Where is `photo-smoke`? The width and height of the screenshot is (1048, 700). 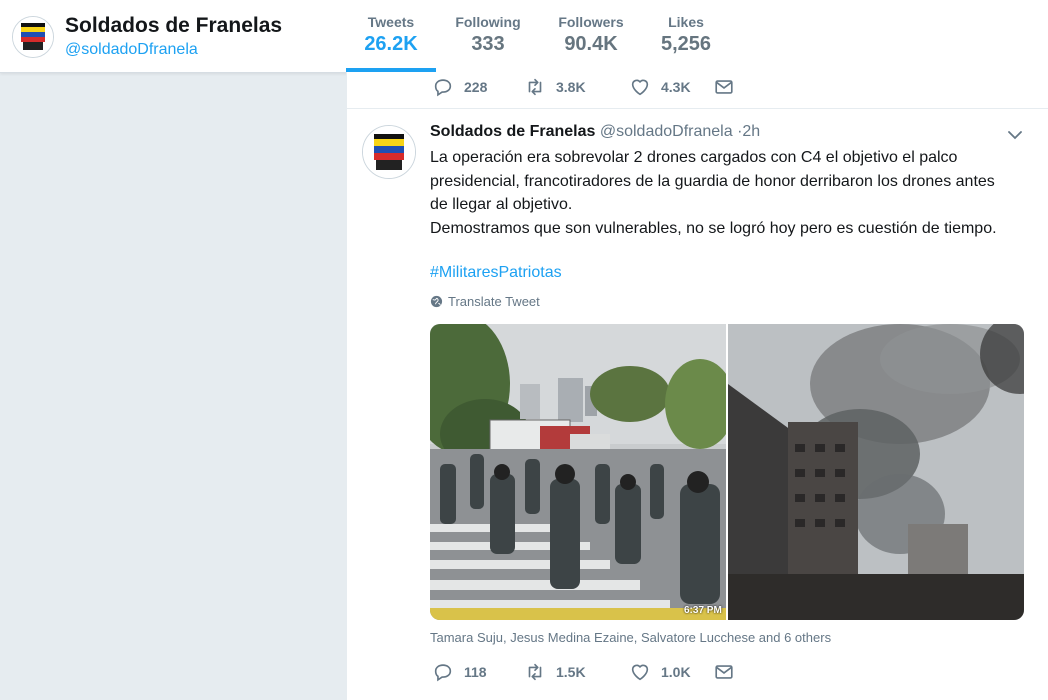
photo-smoke is located at coordinates (876, 472).